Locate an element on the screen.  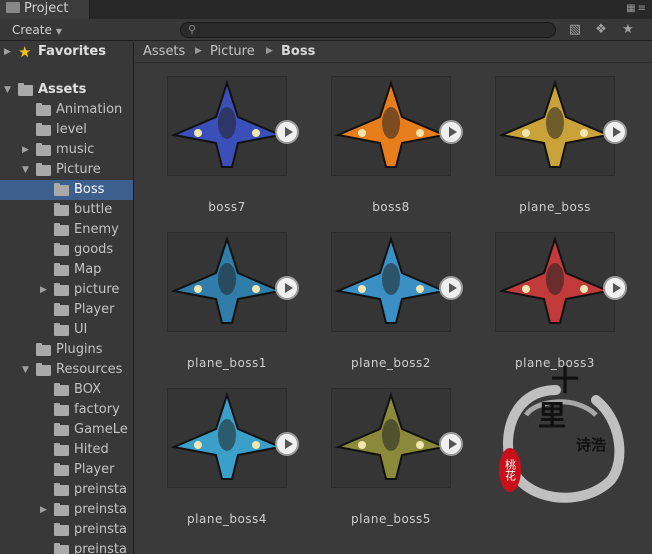
tree-label: Player is located at coordinates (94, 469).